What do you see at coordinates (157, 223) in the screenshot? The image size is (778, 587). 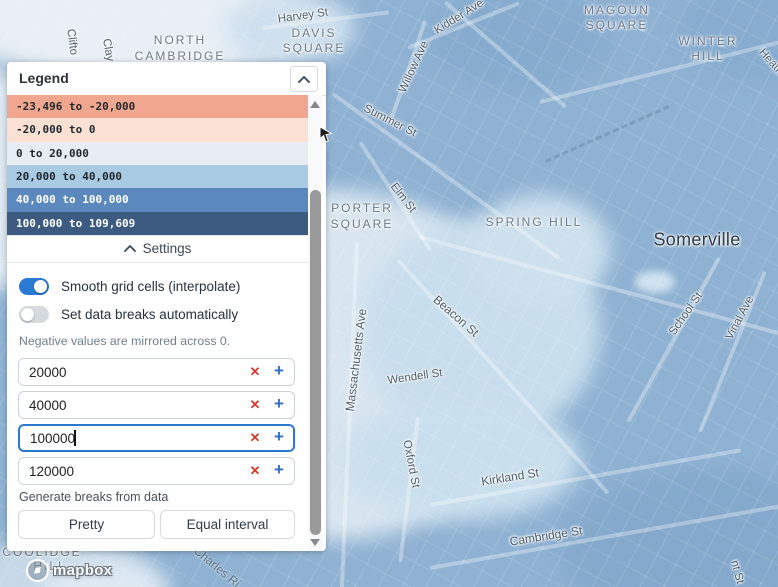 I see `legend-bucket: 100,000 to 109,609` at bounding box center [157, 223].